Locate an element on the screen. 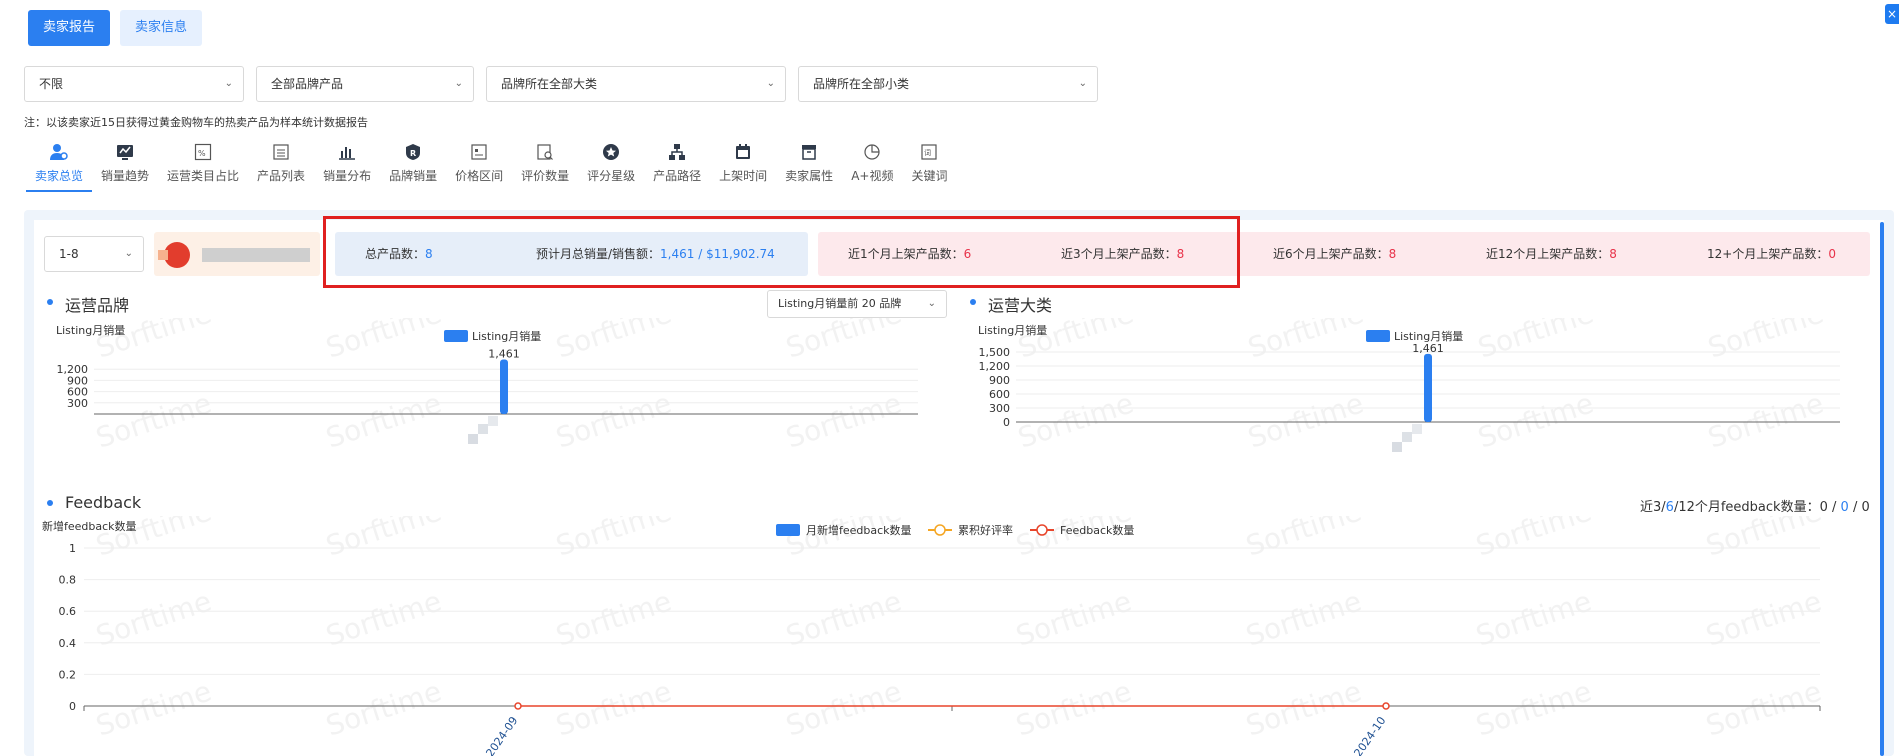 Image resolution: width=1899 pixels, height=756 pixels. y-tick-label: 300 is located at coordinates (999, 408).